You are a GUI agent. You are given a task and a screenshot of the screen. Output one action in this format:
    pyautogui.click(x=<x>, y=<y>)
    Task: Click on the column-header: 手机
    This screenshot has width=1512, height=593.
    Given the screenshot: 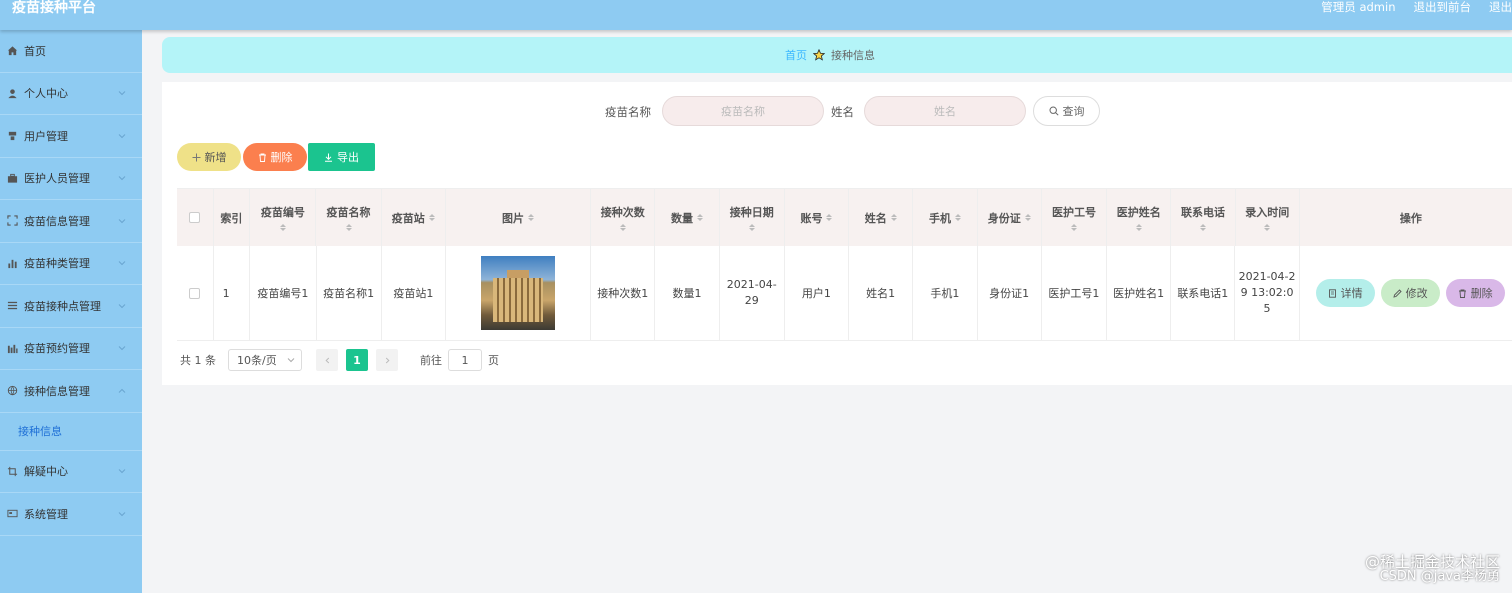 What is the action you would take?
    pyautogui.click(x=945, y=217)
    